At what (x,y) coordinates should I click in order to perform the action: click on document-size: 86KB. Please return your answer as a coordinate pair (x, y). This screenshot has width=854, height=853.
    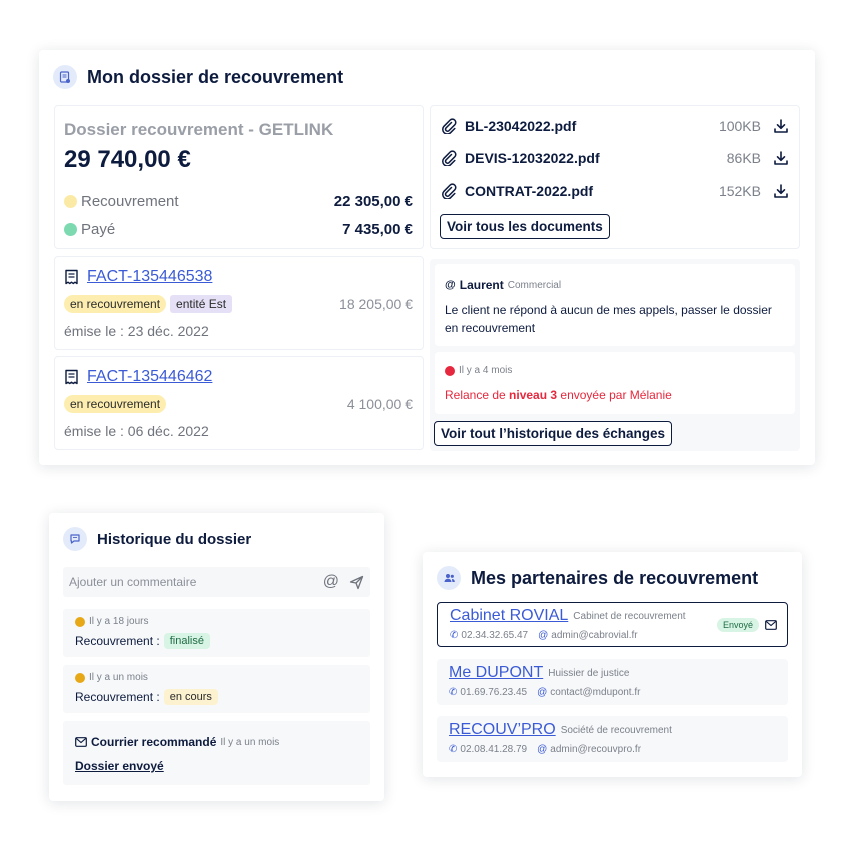
    Looking at the image, I should click on (743, 158).